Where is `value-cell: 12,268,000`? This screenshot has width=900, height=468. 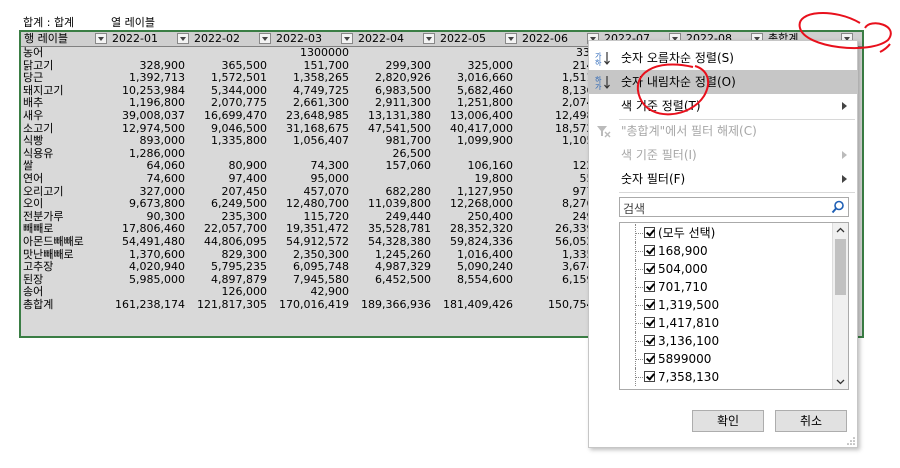 value-cell: 12,268,000 is located at coordinates (475, 204).